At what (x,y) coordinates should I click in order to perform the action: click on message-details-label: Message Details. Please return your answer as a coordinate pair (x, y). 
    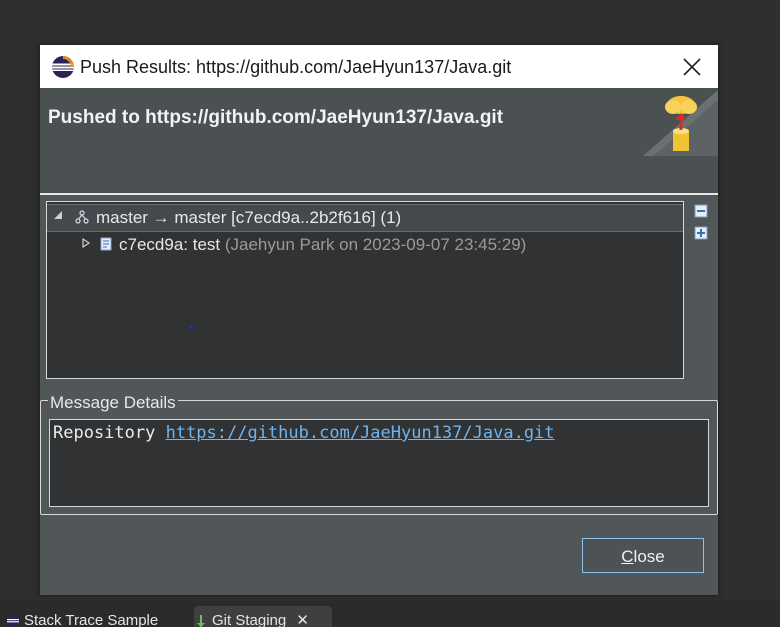
    Looking at the image, I should click on (113, 403).